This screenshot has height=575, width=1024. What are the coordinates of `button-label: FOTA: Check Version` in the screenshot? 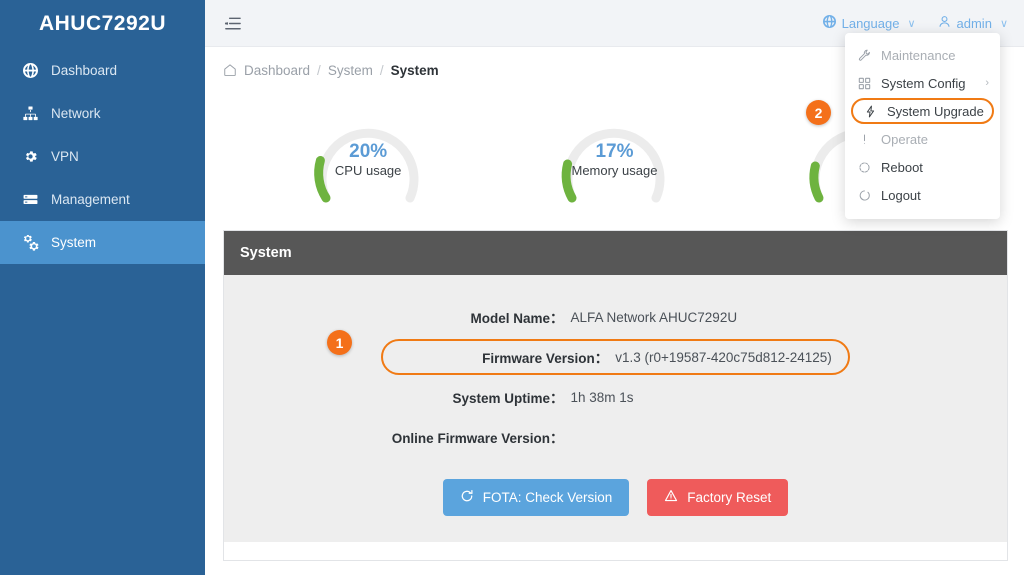 It's located at (547, 497).